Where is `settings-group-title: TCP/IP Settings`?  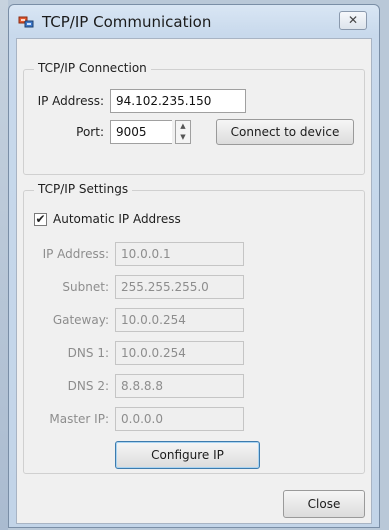 settings-group-title: TCP/IP Settings is located at coordinates (83, 189).